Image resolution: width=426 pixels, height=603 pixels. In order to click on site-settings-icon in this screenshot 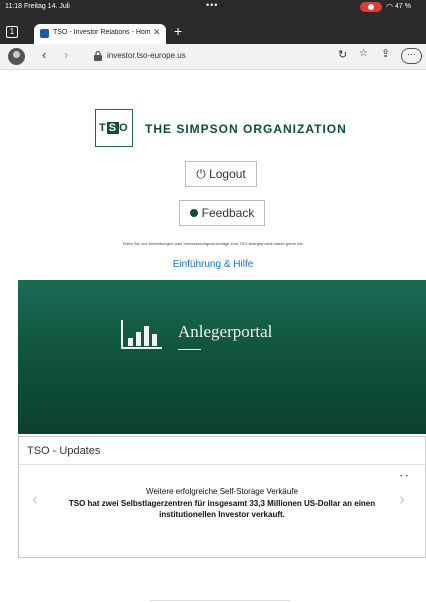, I will do `click(98, 56)`.